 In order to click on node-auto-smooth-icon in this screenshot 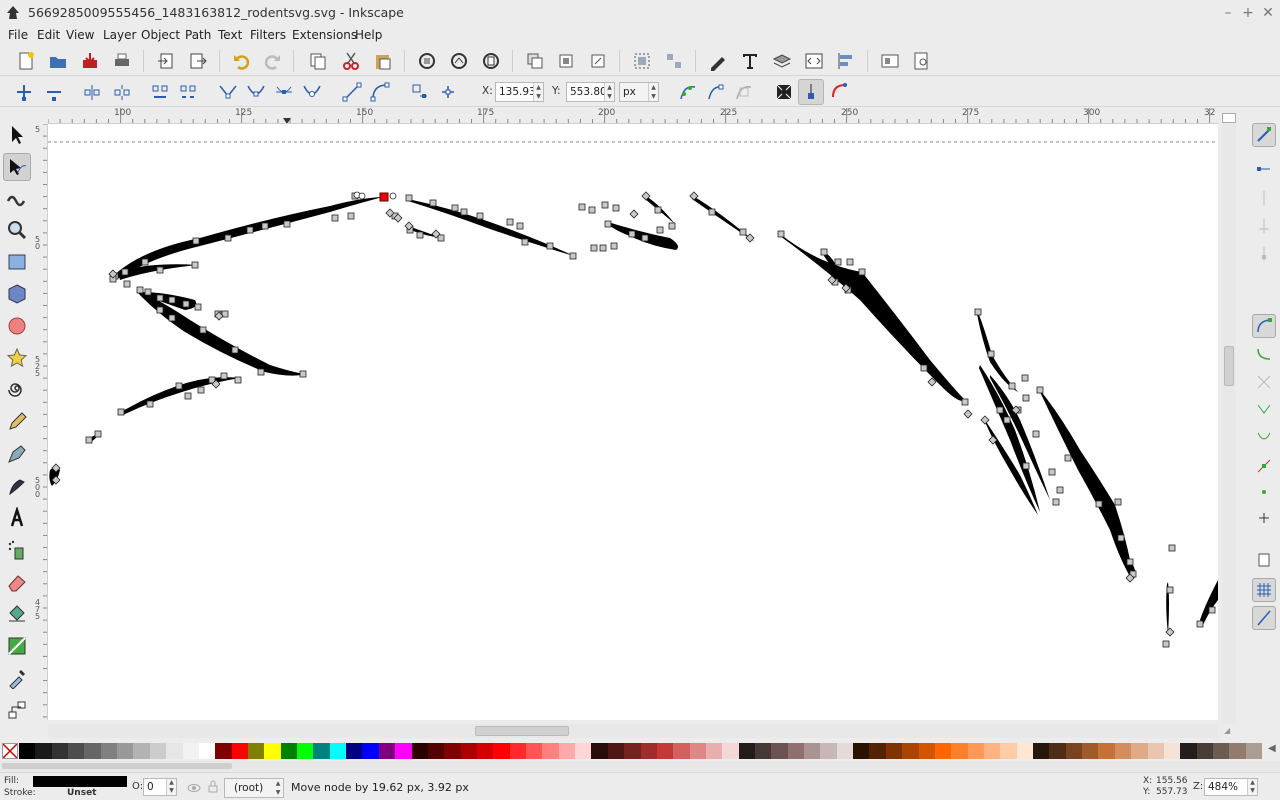, I will do `click(312, 92)`.